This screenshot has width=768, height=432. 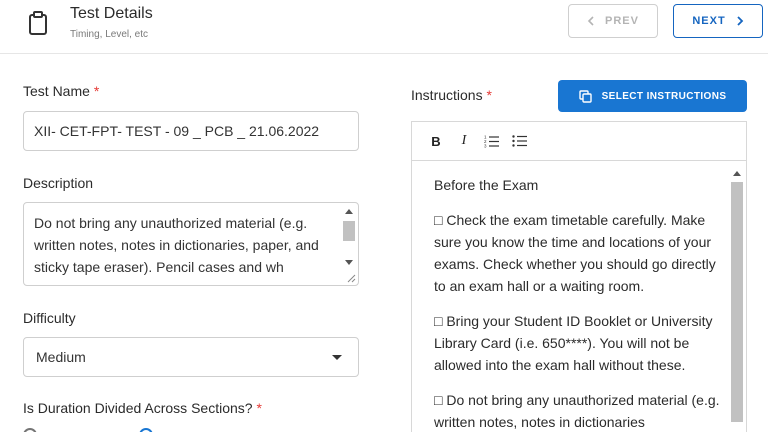 I want to click on test-name-label-text: Test Name, so click(x=56, y=91).